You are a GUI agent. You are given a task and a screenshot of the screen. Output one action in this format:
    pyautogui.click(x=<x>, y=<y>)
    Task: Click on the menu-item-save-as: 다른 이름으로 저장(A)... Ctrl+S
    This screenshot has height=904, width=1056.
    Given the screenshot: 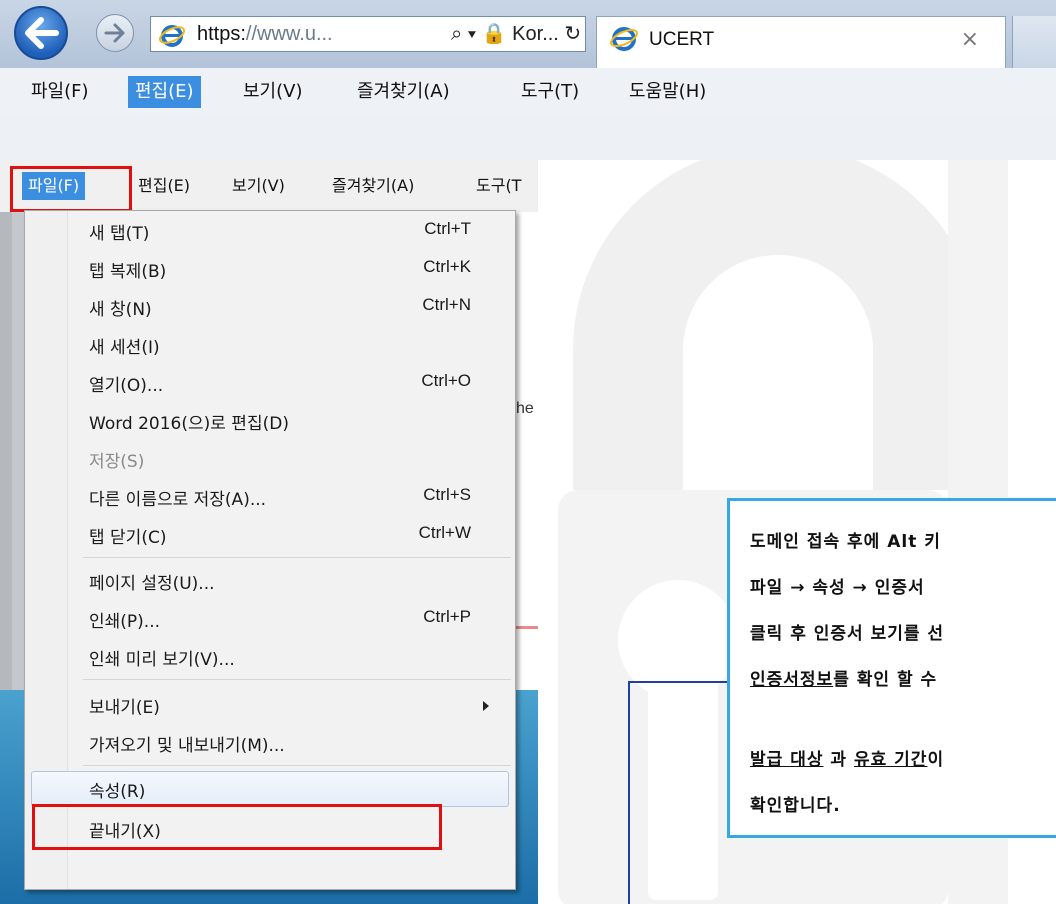 What is the action you would take?
    pyautogui.click(x=270, y=497)
    